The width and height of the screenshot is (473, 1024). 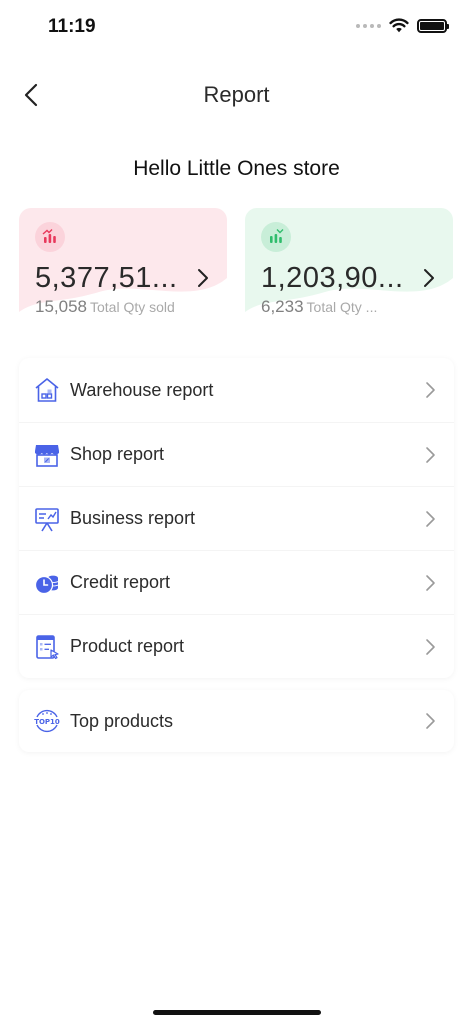 I want to click on status-time: 11:19, so click(x=72, y=26).